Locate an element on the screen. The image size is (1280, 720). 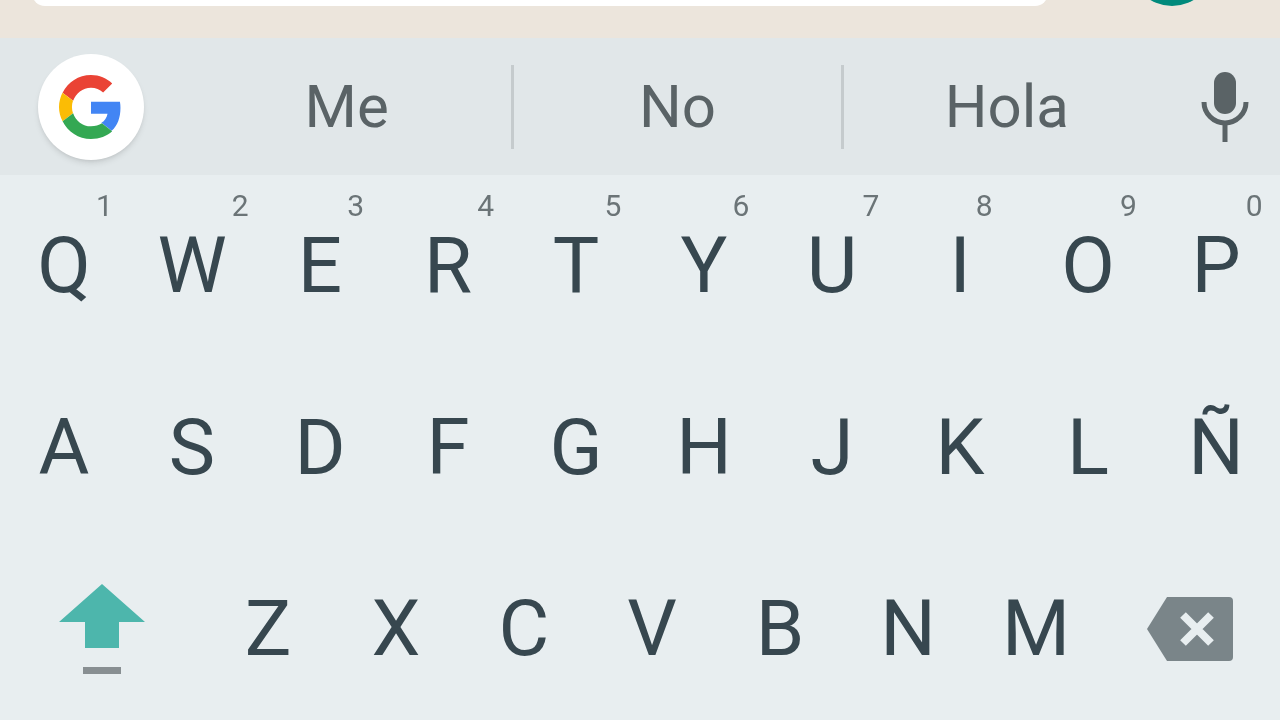
key-label: D is located at coordinates (320, 447).